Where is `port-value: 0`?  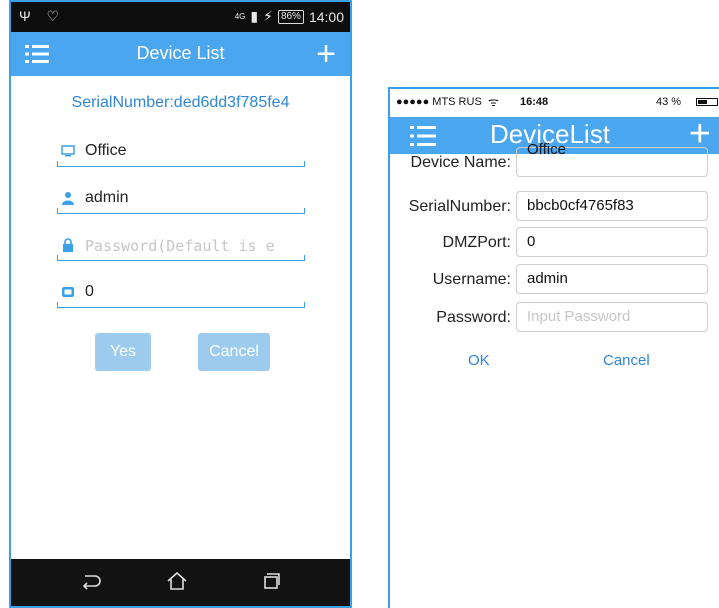 port-value: 0 is located at coordinates (89, 291).